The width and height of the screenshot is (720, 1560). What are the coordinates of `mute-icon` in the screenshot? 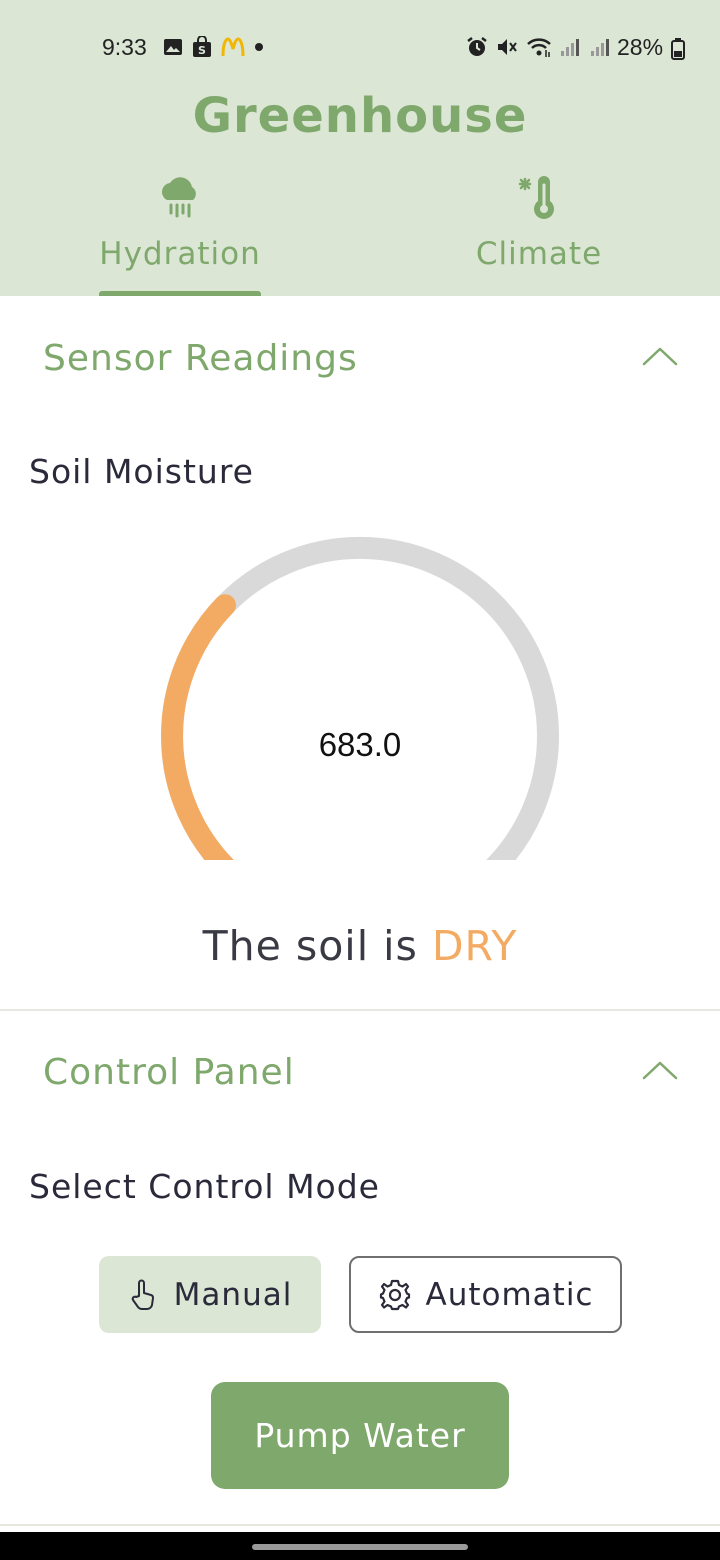 It's located at (507, 47).